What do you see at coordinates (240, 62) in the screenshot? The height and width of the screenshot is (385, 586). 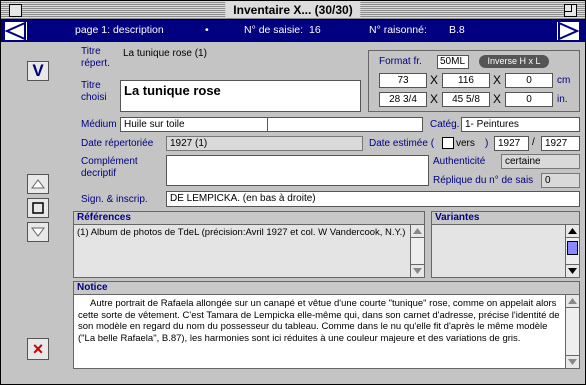 I see `titre-repert-field: La tunique rose (1)` at bounding box center [240, 62].